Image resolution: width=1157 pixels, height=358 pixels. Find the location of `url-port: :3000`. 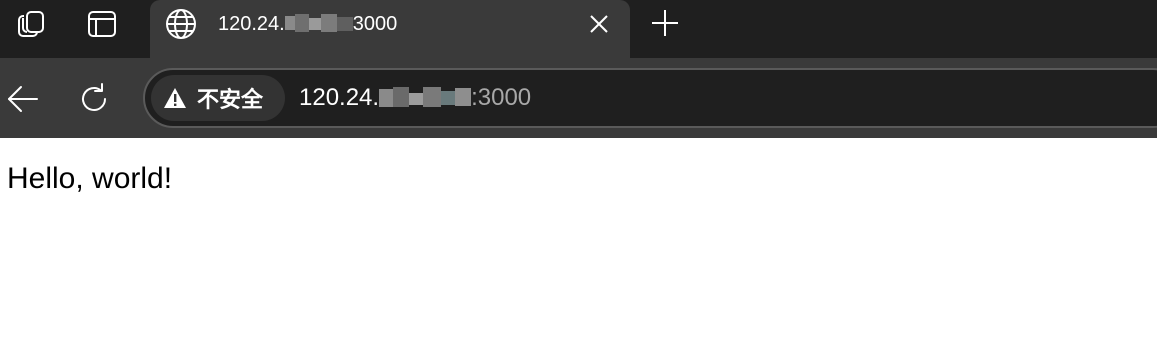

url-port: :3000 is located at coordinates (501, 97).